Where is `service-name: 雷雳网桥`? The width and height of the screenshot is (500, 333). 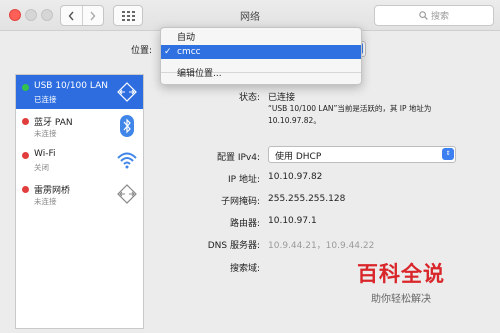
service-name: 雷雳网桥 is located at coordinates (52, 191).